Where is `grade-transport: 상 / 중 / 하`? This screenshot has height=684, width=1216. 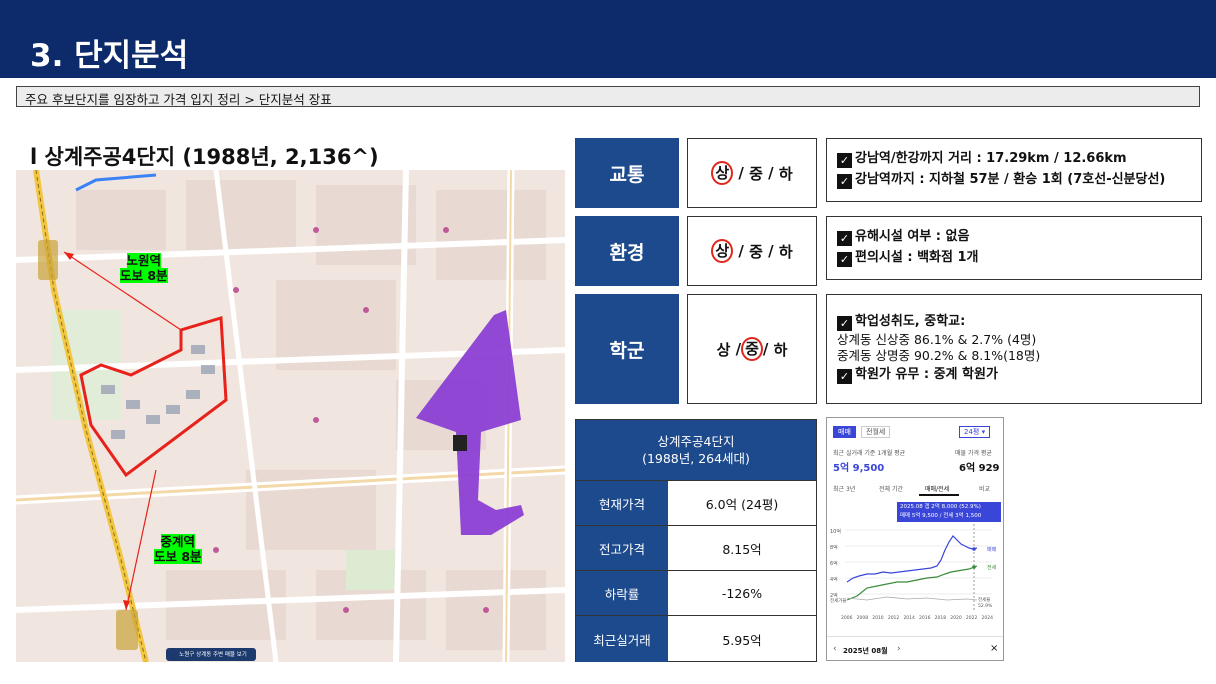
grade-transport: 상 / 중 / 하 is located at coordinates (752, 173).